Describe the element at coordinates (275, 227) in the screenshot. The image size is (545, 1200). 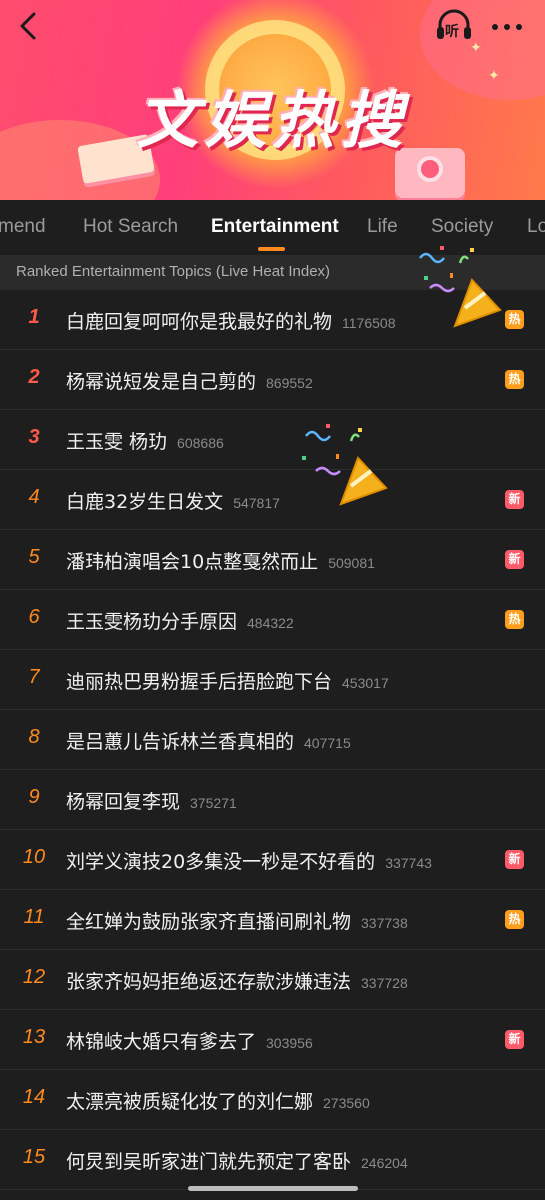
I see `tab-entertainment: Entertainment` at that location.